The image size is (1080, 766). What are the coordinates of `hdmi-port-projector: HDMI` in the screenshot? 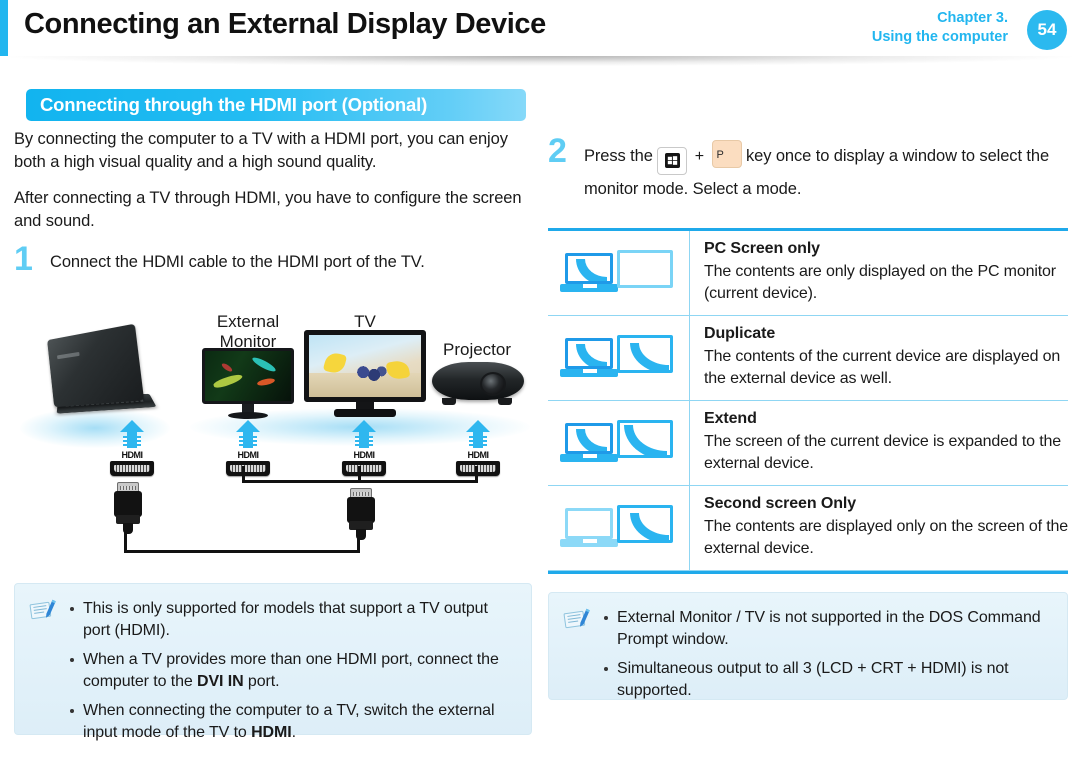 It's located at (478, 448).